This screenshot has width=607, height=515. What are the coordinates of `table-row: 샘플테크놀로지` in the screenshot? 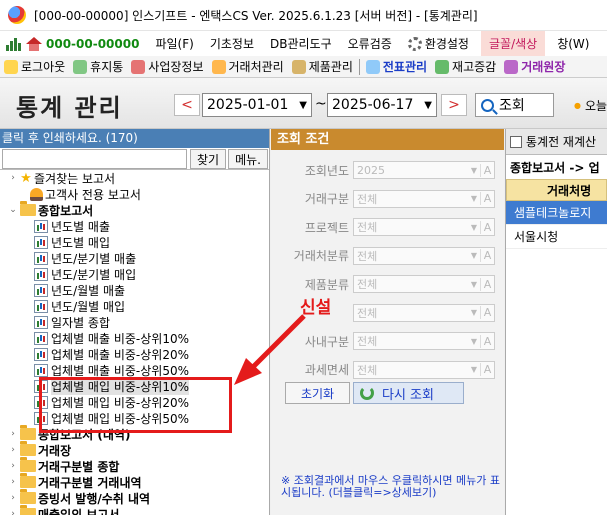 It's located at (556, 213).